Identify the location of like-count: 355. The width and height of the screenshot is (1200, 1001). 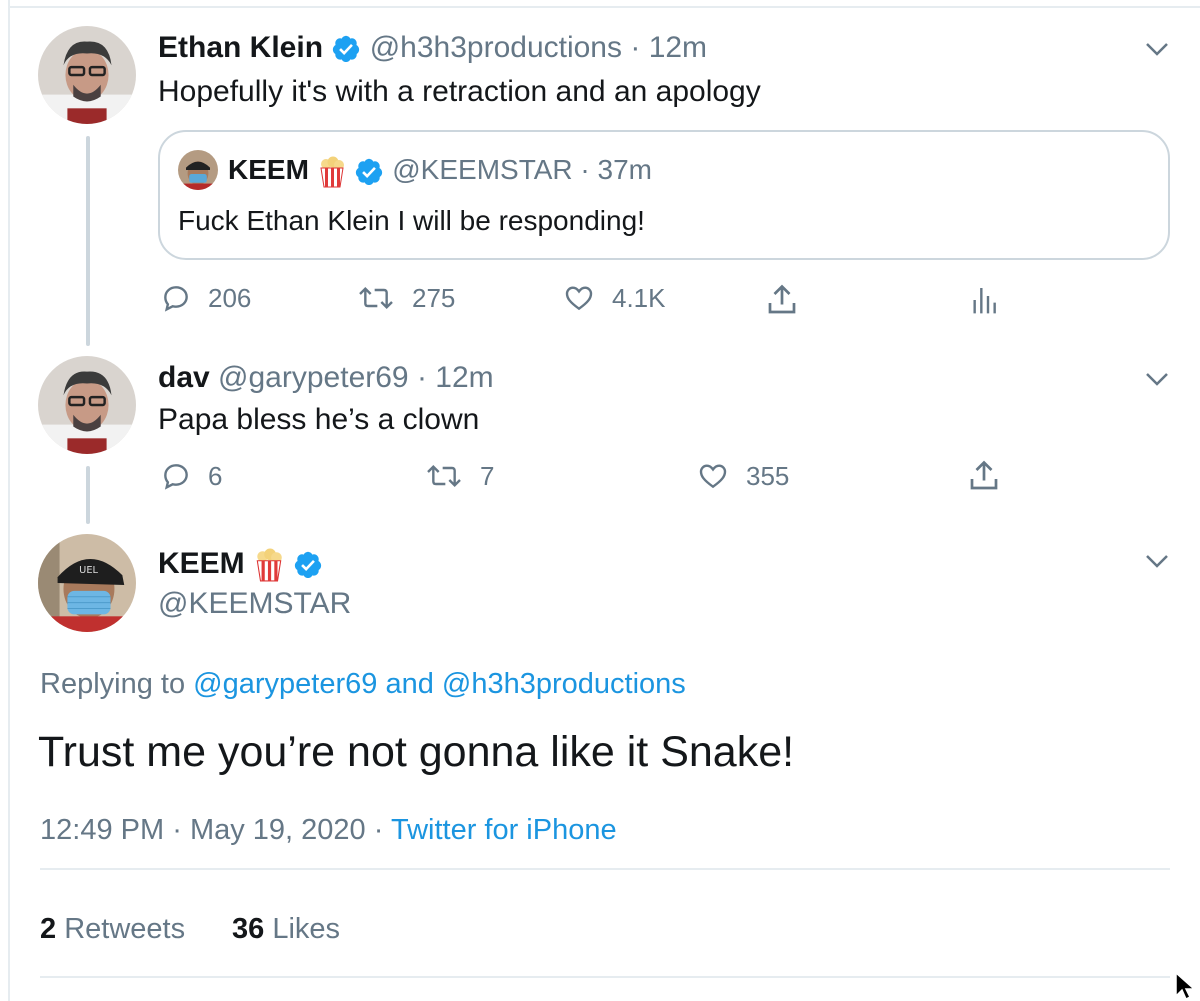
(768, 475).